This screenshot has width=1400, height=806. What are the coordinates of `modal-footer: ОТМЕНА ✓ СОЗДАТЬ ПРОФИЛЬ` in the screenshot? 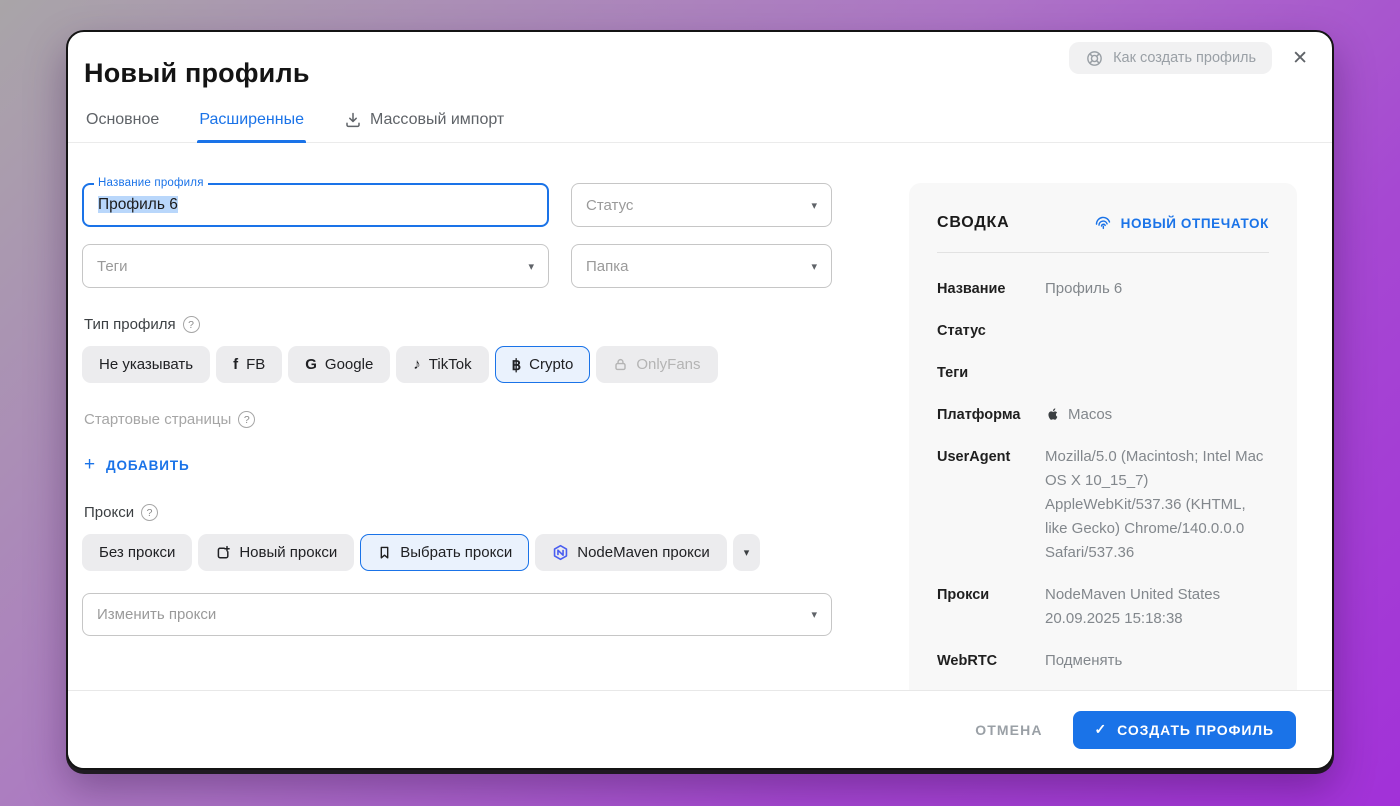 It's located at (700, 729).